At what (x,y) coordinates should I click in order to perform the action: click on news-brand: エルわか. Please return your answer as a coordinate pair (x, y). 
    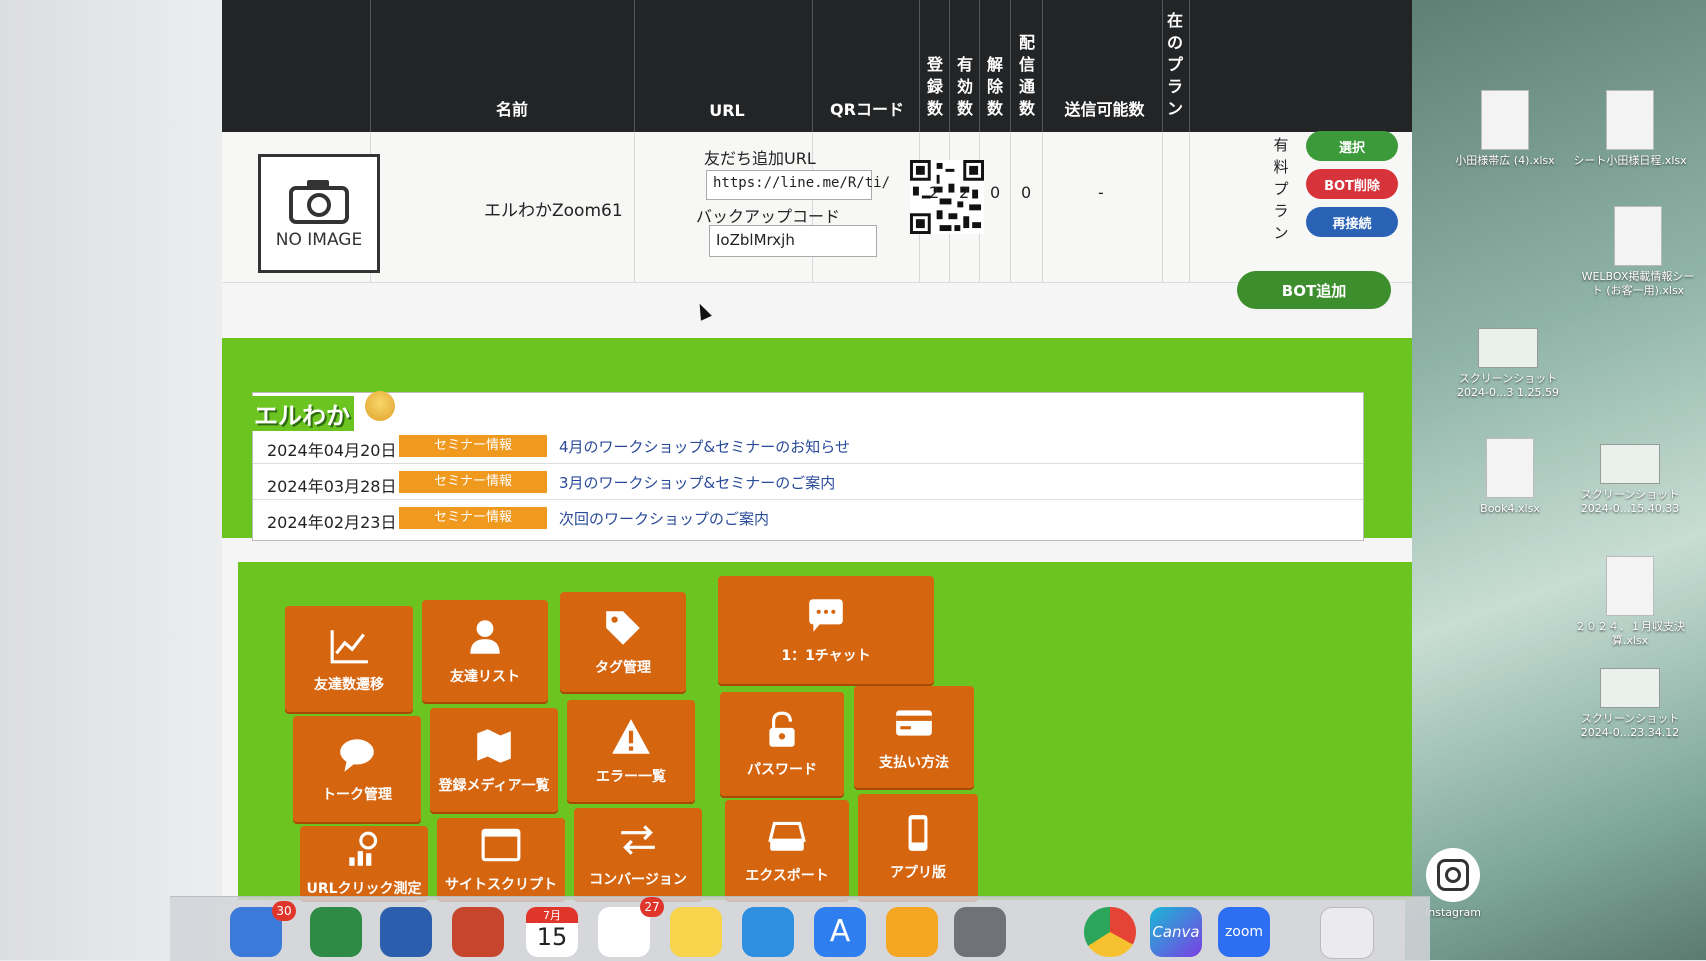
    Looking at the image, I should click on (302, 413).